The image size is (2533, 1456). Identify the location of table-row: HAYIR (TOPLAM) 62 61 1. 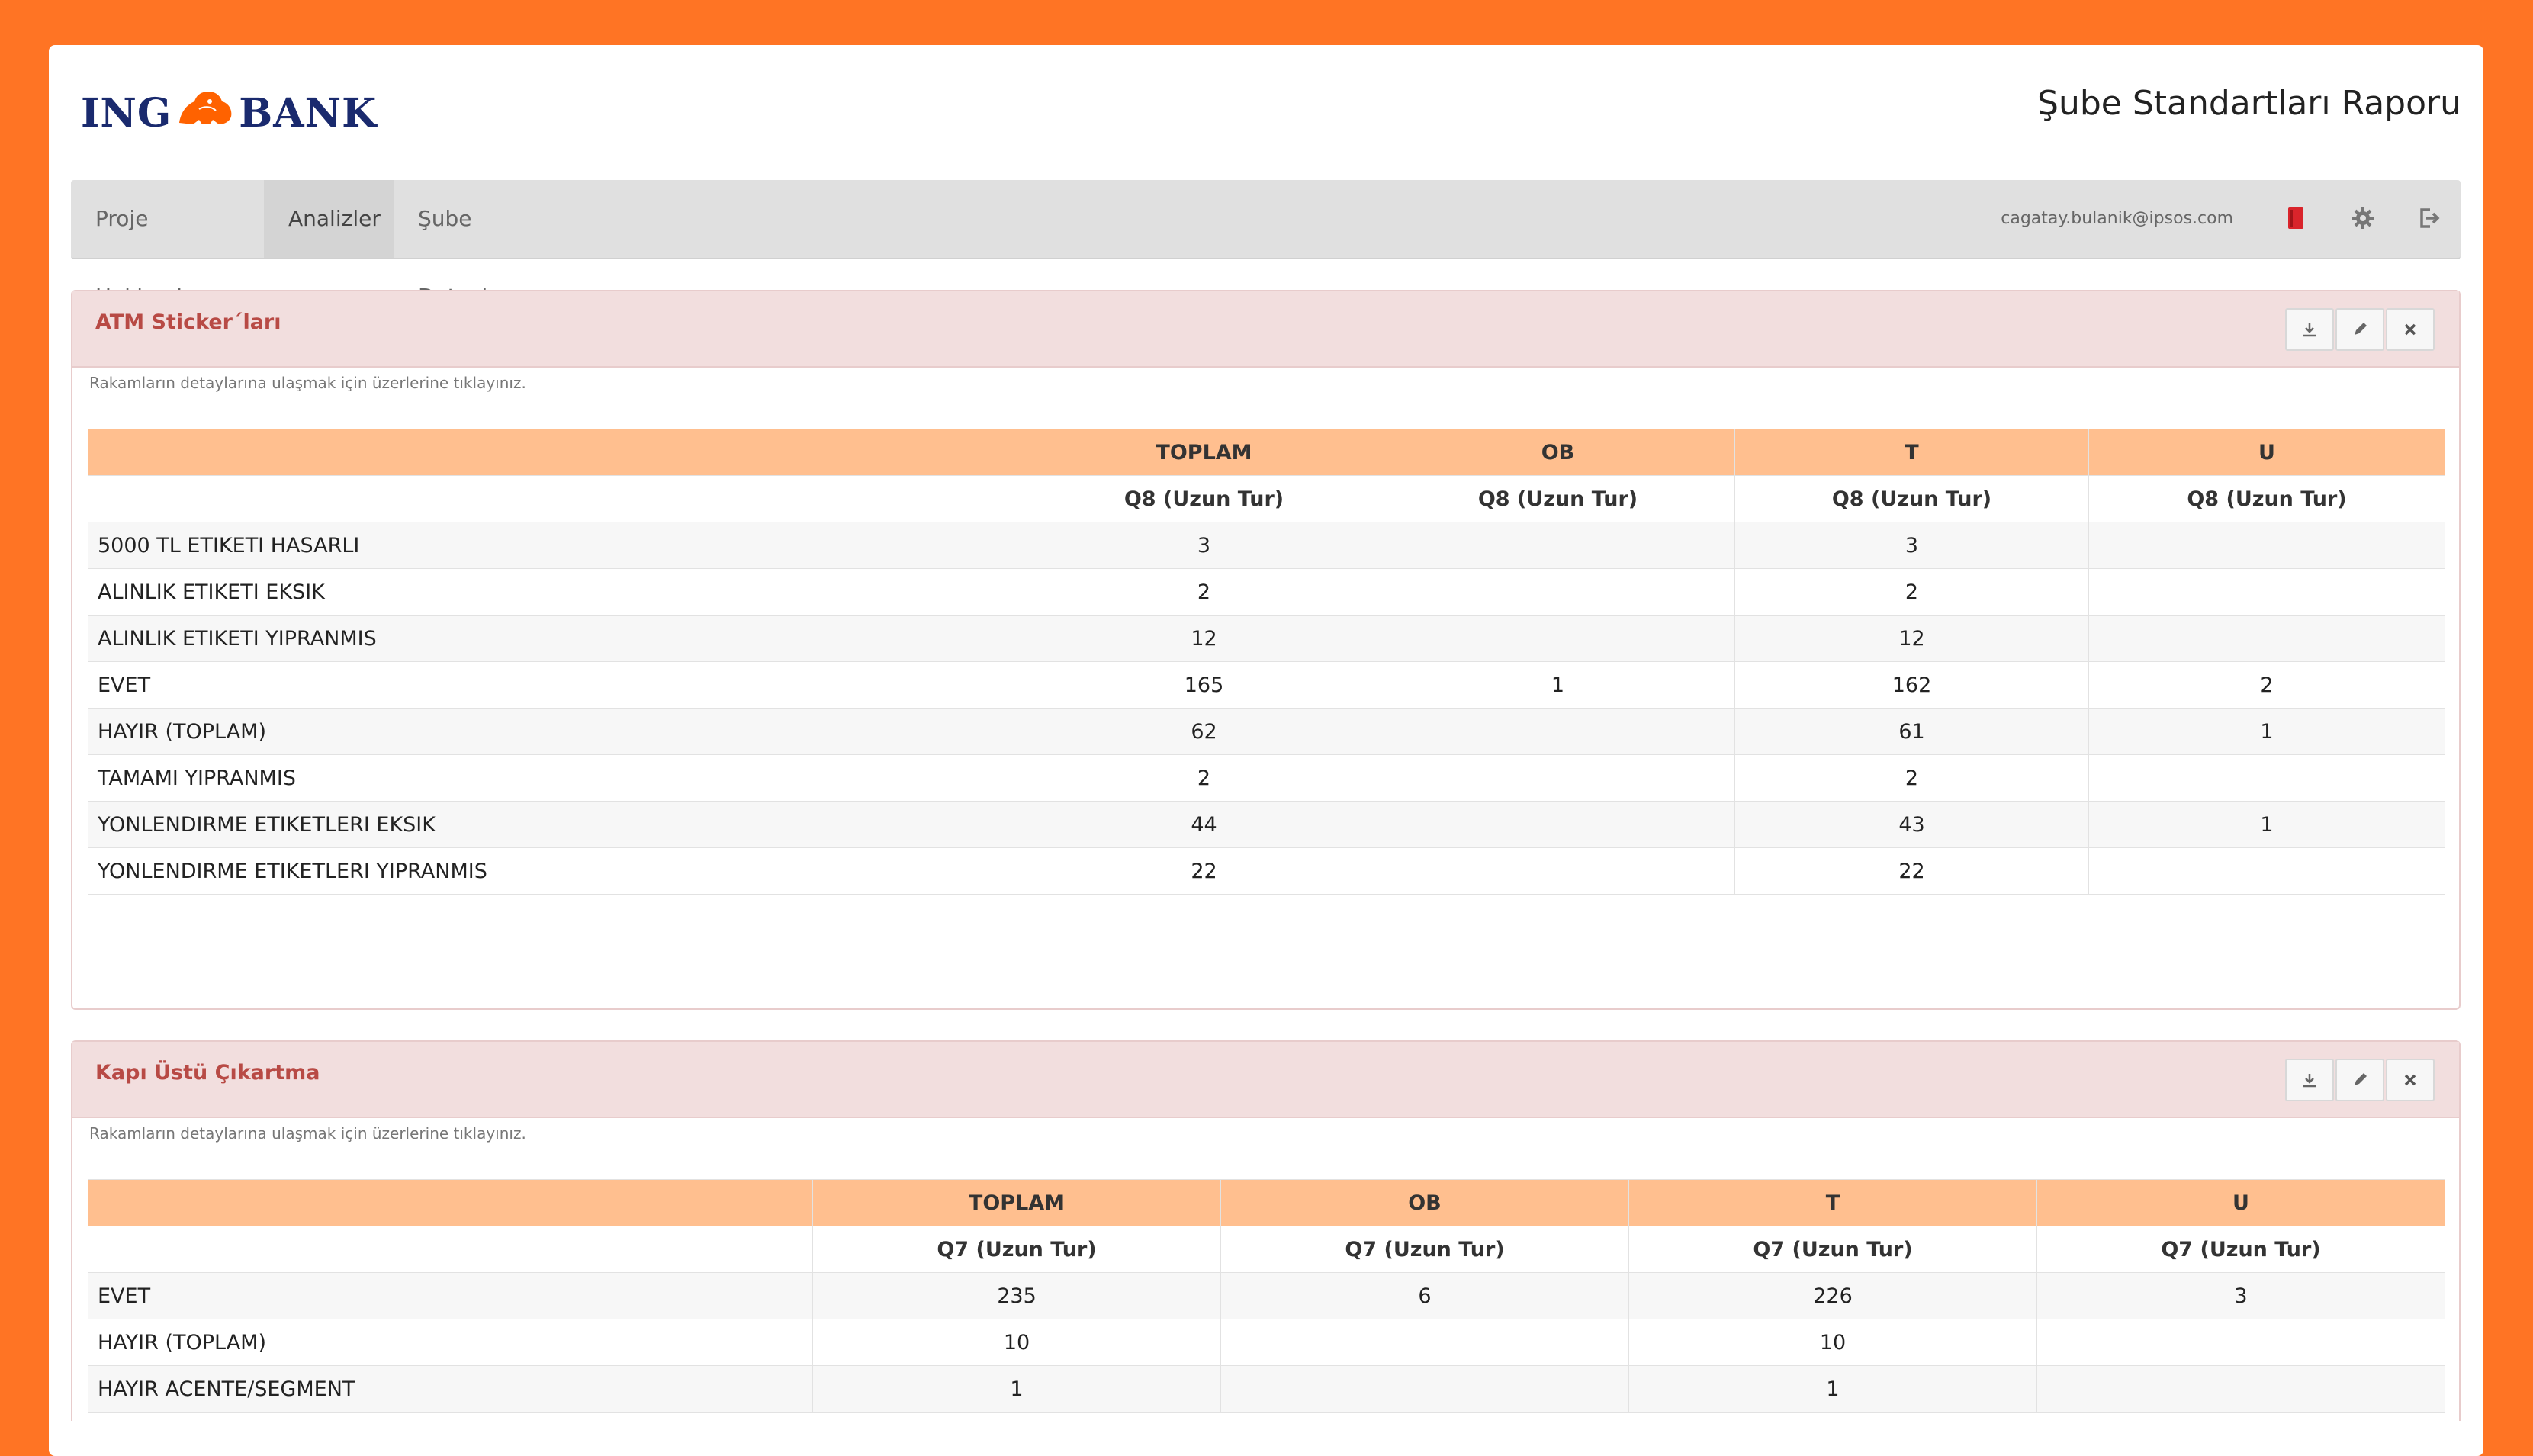
(1266, 731).